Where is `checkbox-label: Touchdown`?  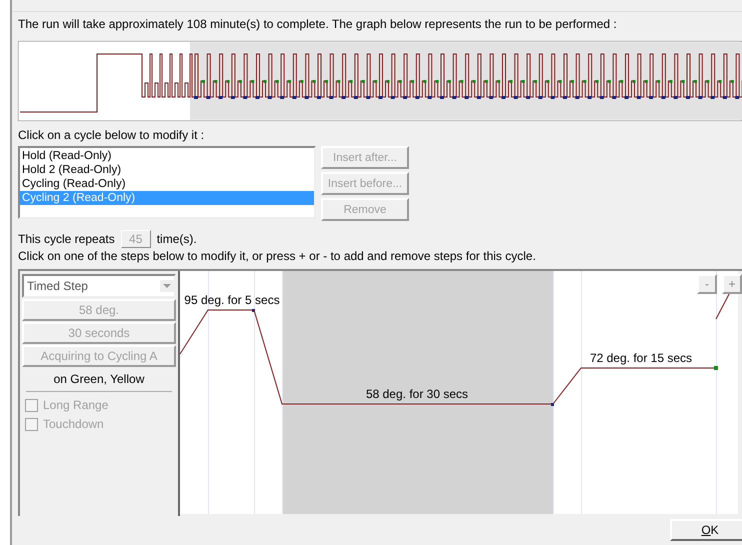 checkbox-label: Touchdown is located at coordinates (73, 424).